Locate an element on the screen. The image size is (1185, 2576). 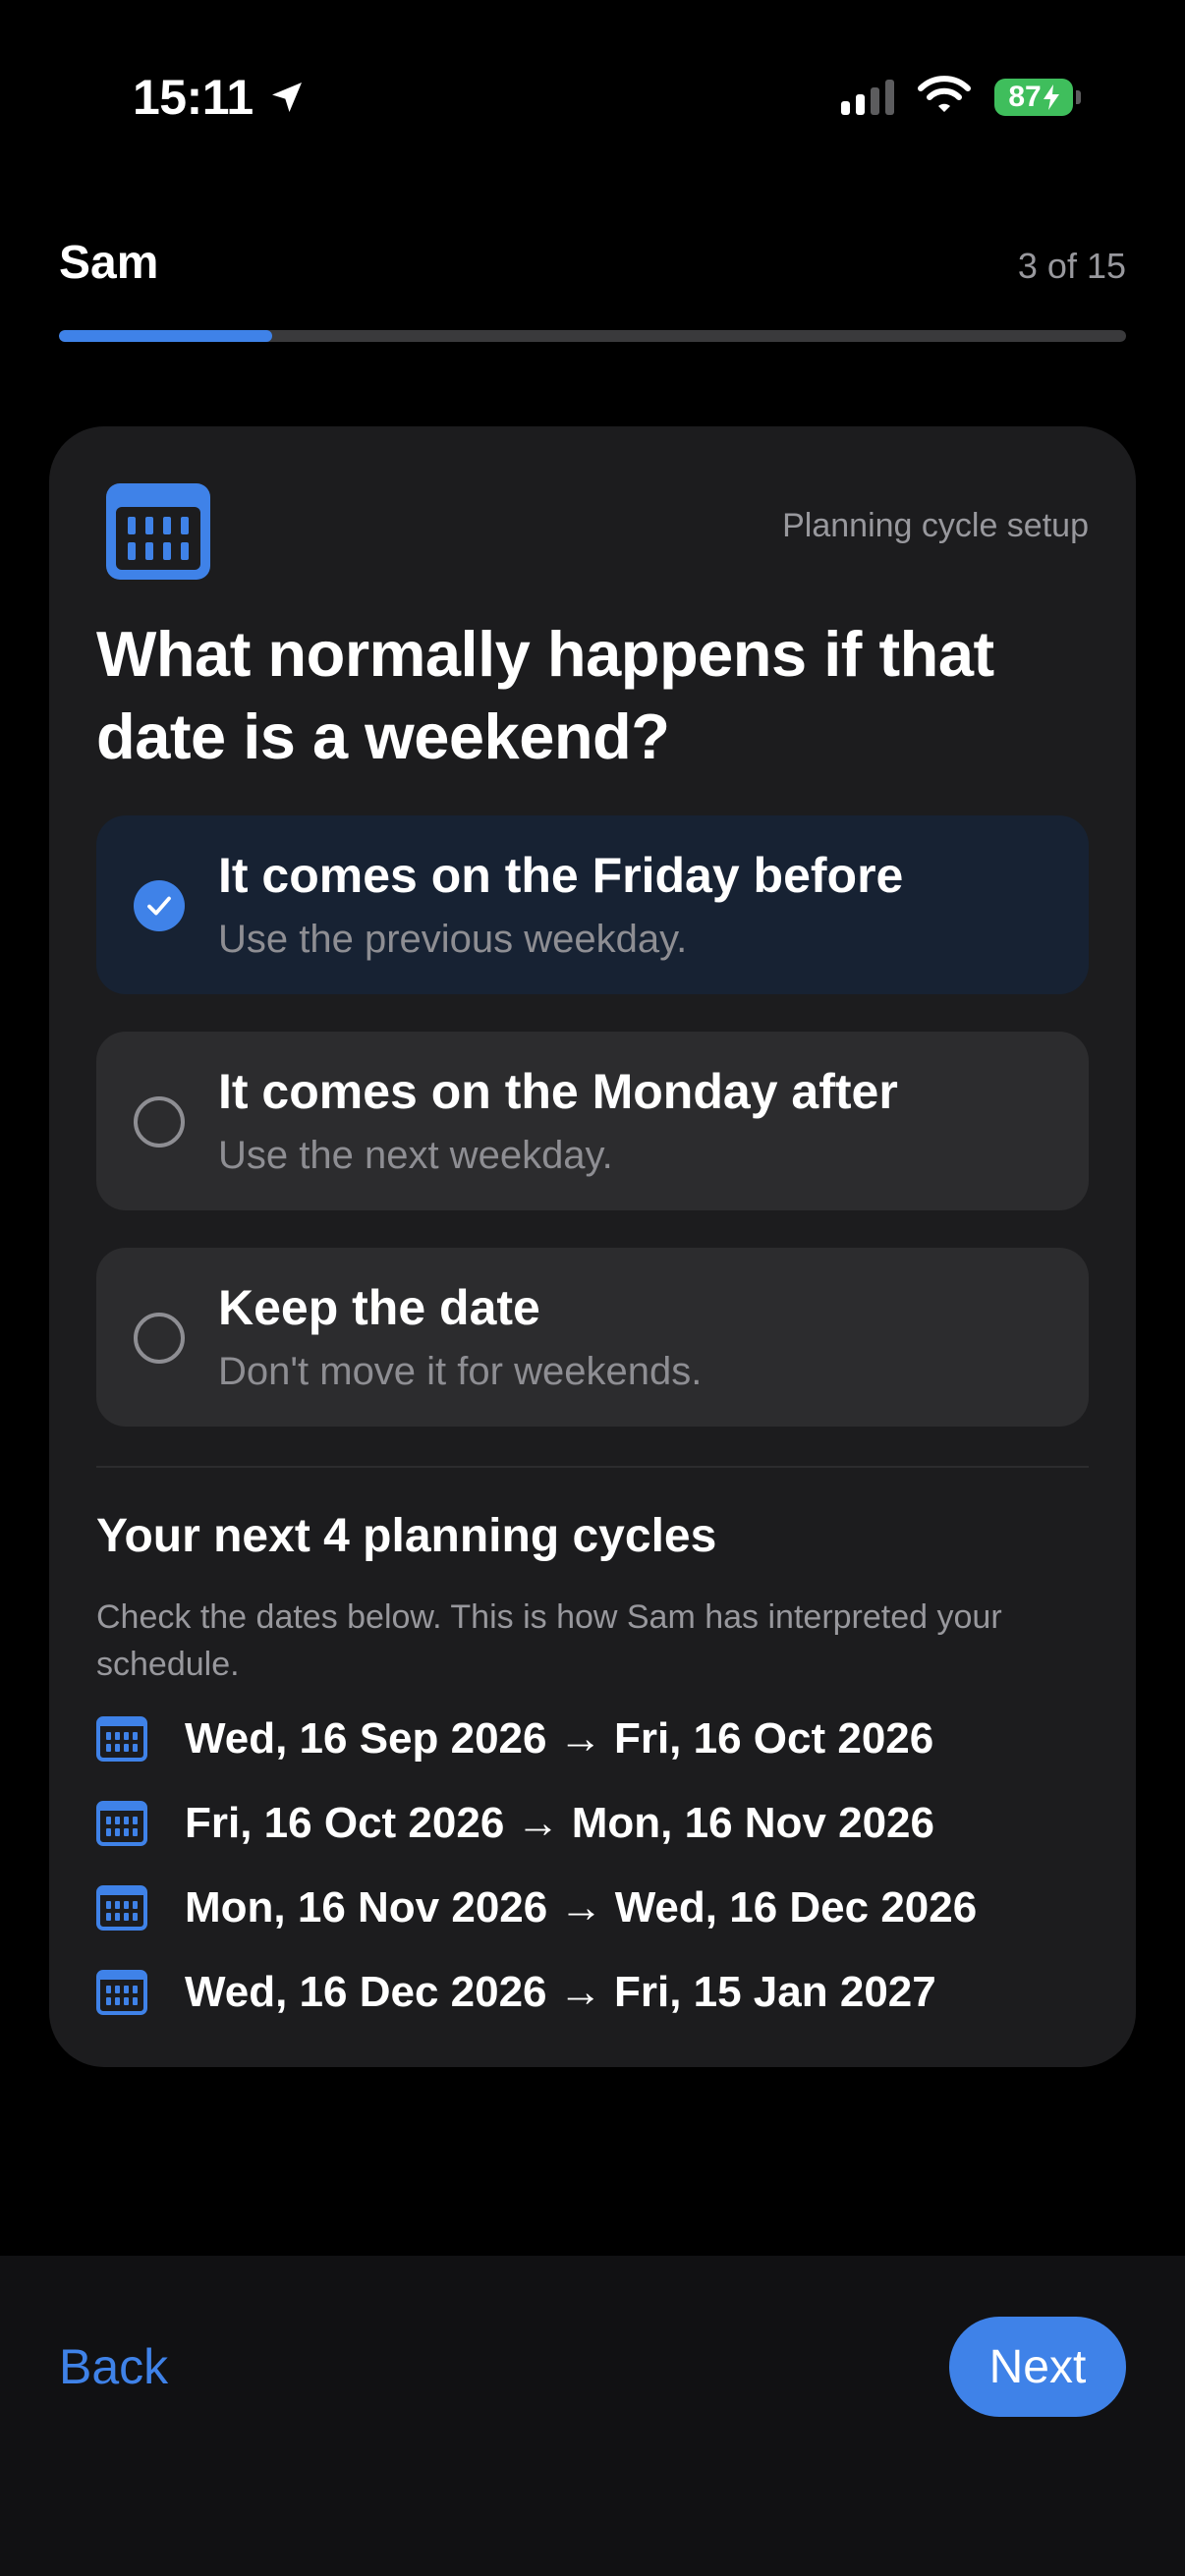
option-title: It comes on the Friday before is located at coordinates (561, 875).